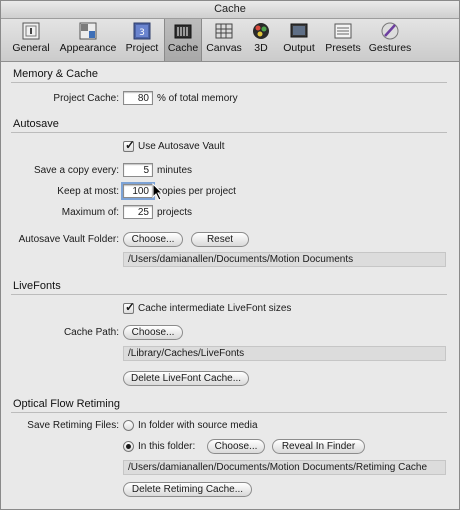 The height and width of the screenshot is (510, 460). Describe the element at coordinates (167, 446) in the screenshot. I see `radio-this-folder-label: In this folder:` at that location.